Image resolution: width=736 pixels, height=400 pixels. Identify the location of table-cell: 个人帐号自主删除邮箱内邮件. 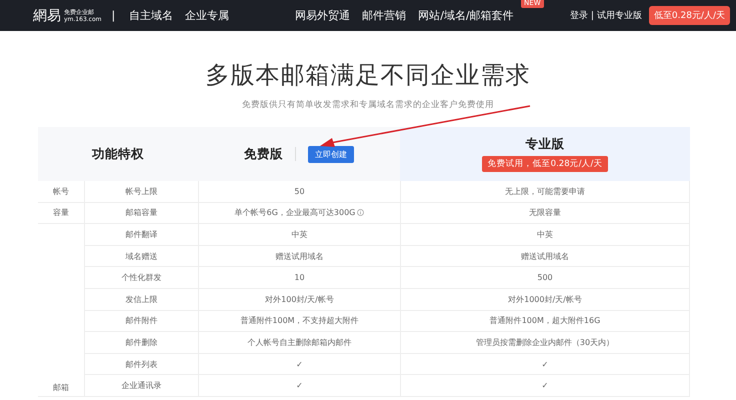
(300, 342).